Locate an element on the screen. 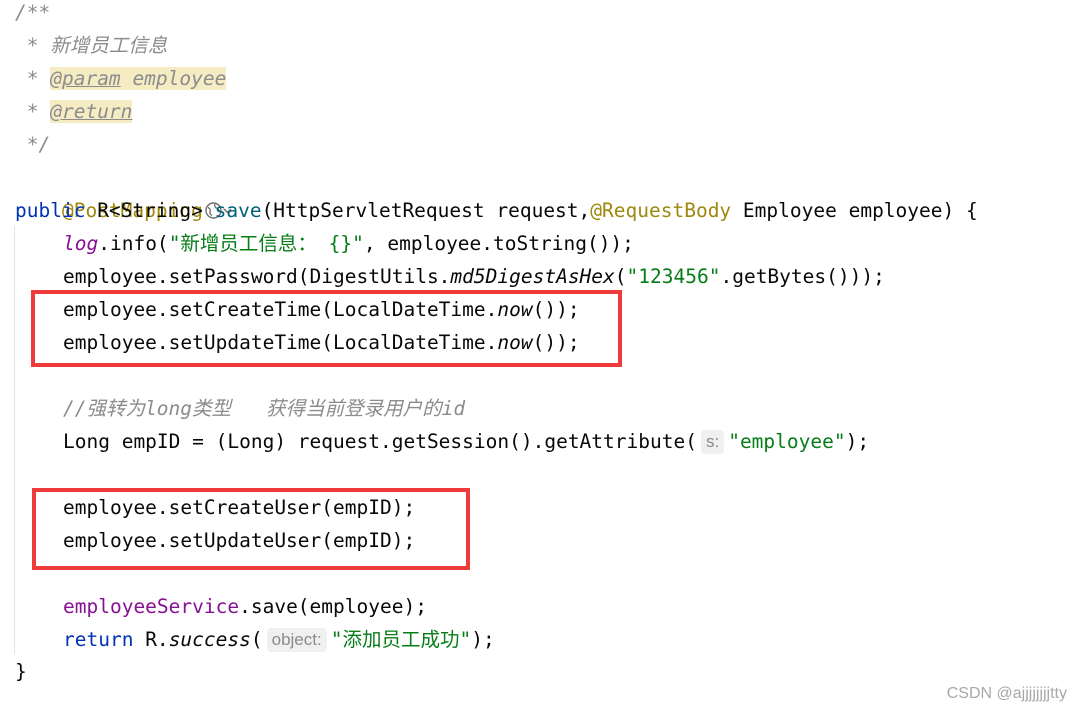  method-name-save: save is located at coordinates (238, 210).